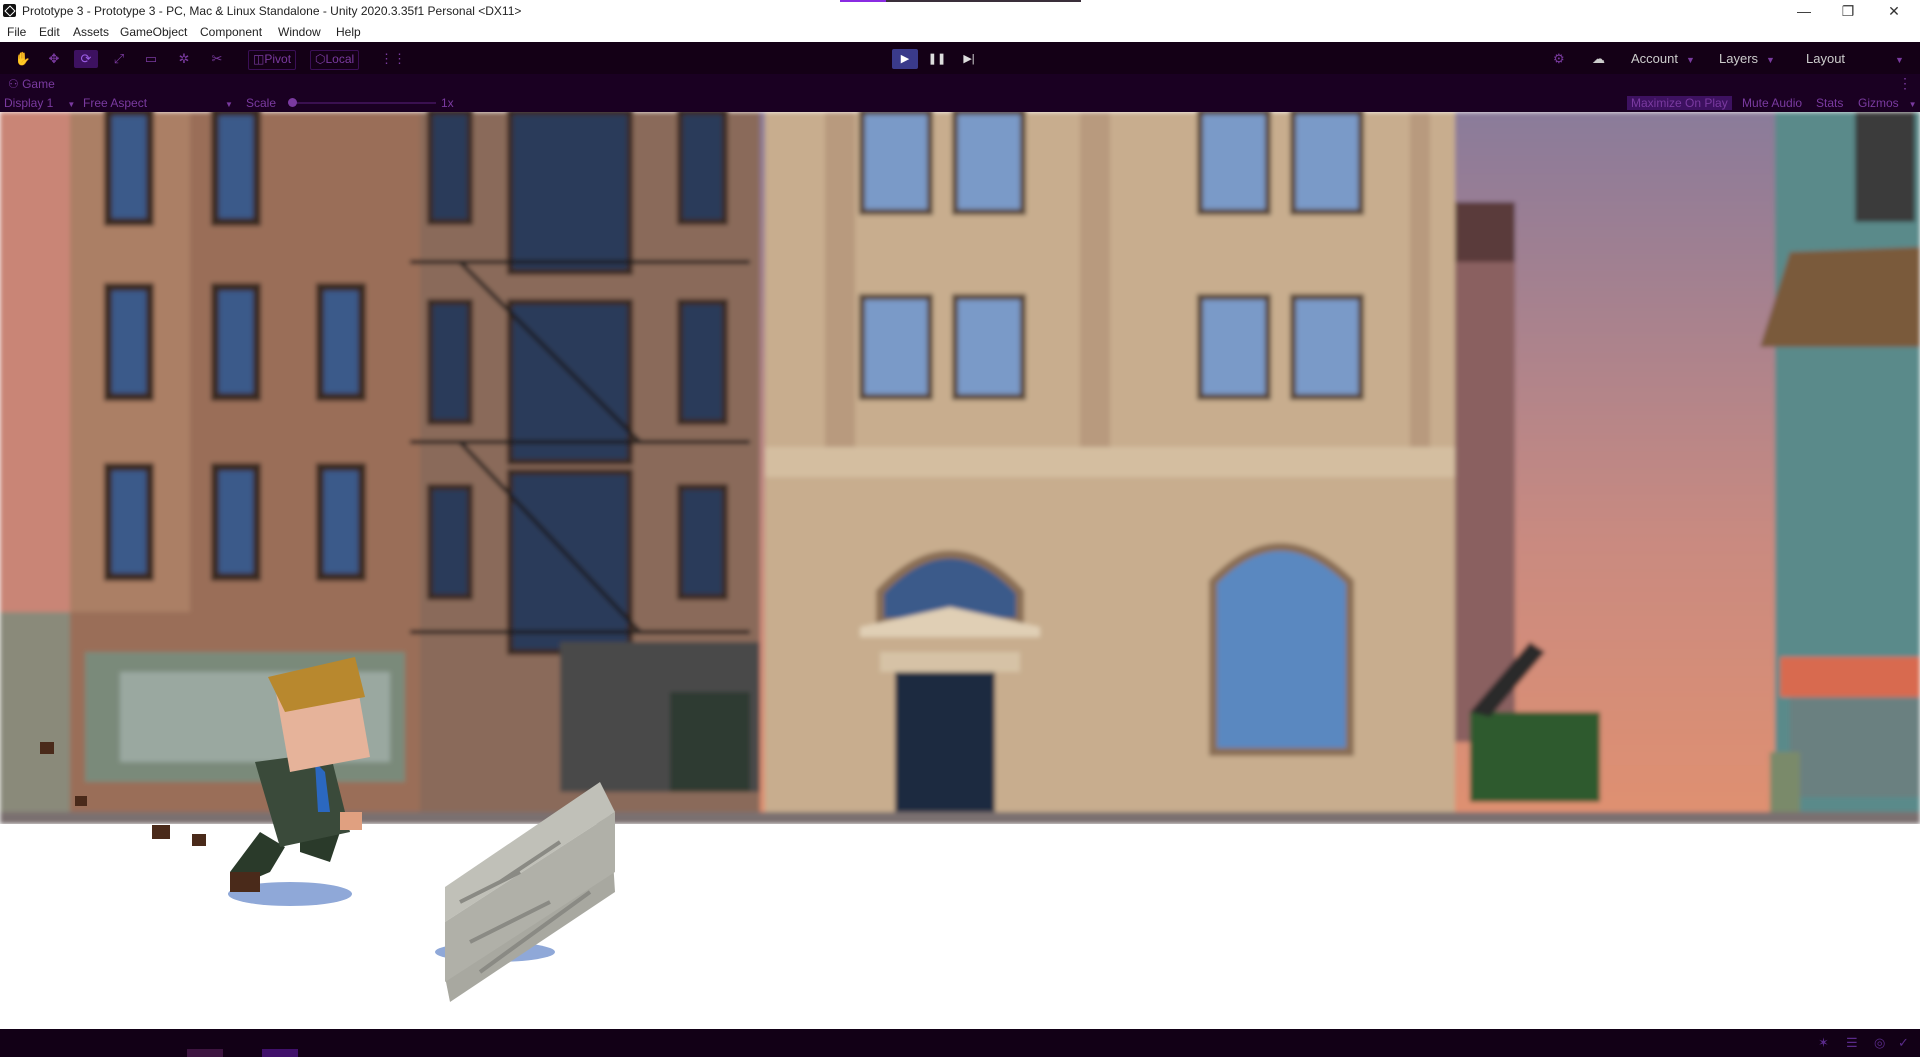  I want to click on grid-snap-icon: ⋮⋮, so click(393, 59).